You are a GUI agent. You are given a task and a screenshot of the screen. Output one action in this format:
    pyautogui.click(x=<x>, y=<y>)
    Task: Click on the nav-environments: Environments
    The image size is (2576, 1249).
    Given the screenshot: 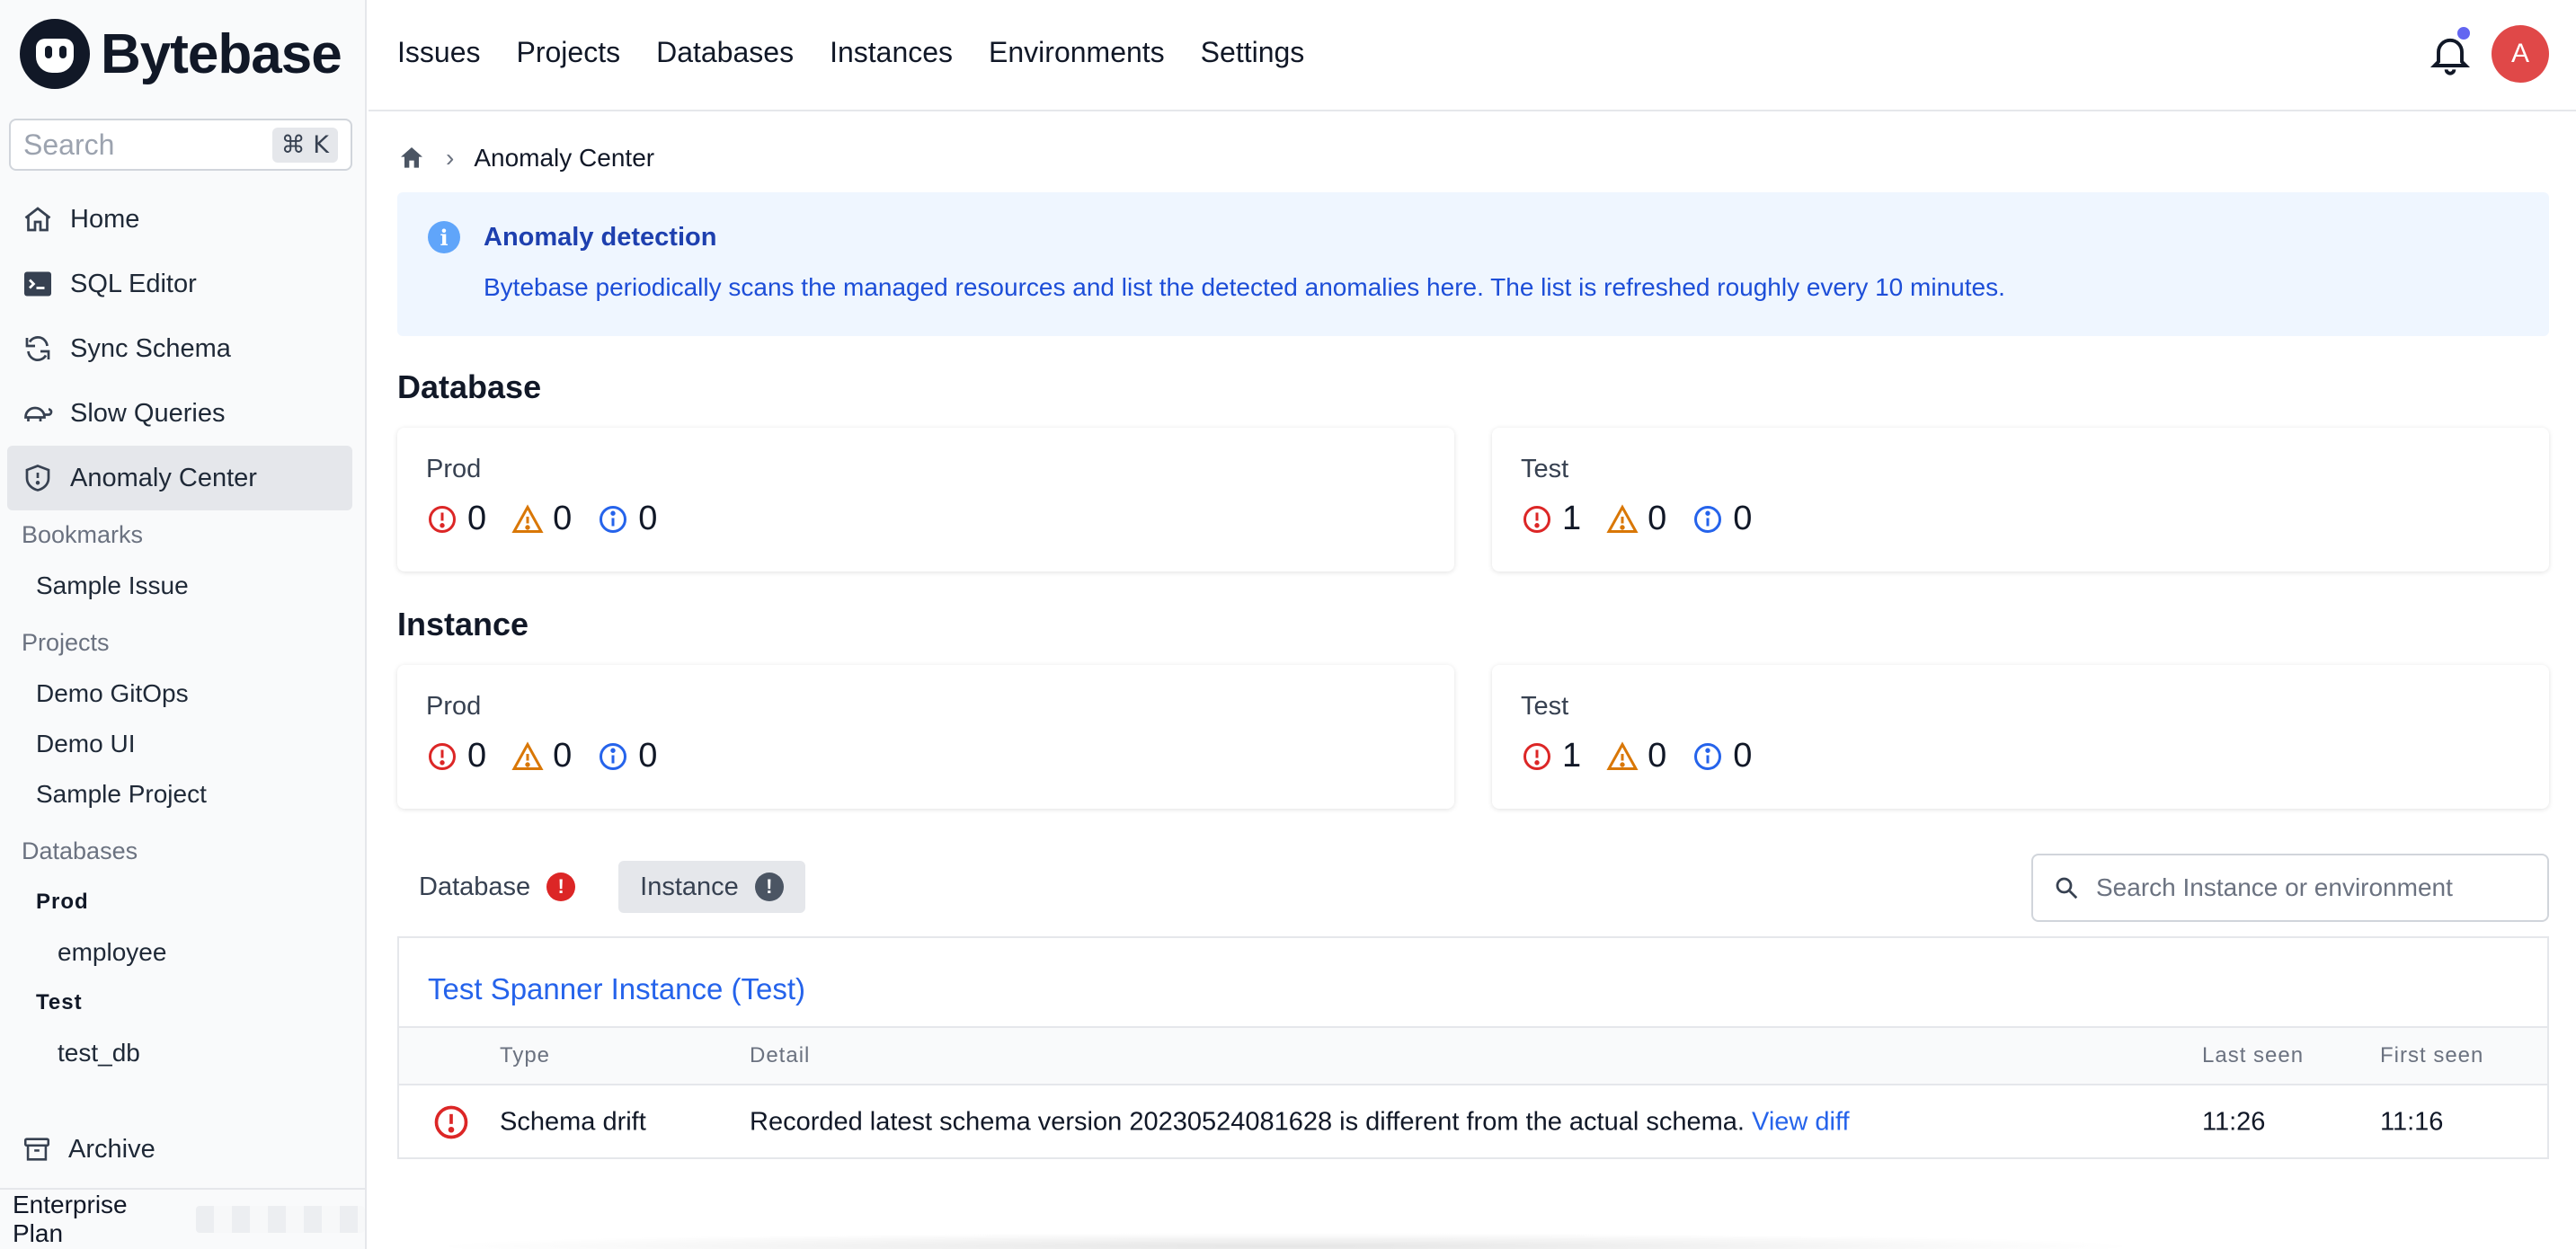 What is the action you would take?
    pyautogui.click(x=1077, y=52)
    